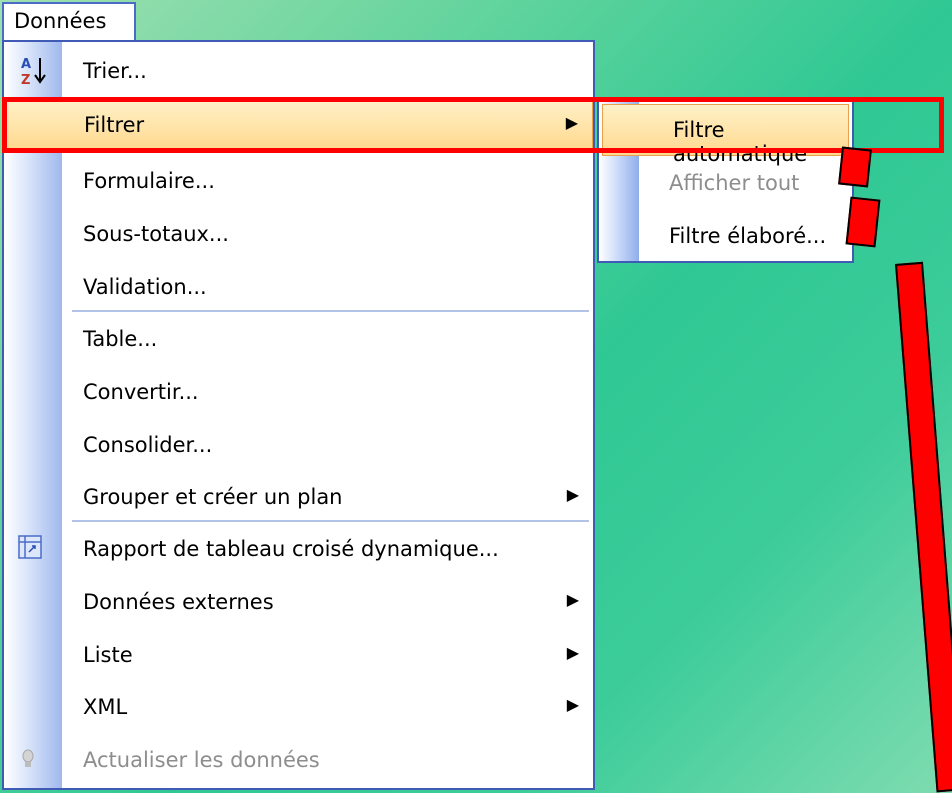 Image resolution: width=952 pixels, height=793 pixels. I want to click on menu-item-xml: XML ▶, so click(298, 708).